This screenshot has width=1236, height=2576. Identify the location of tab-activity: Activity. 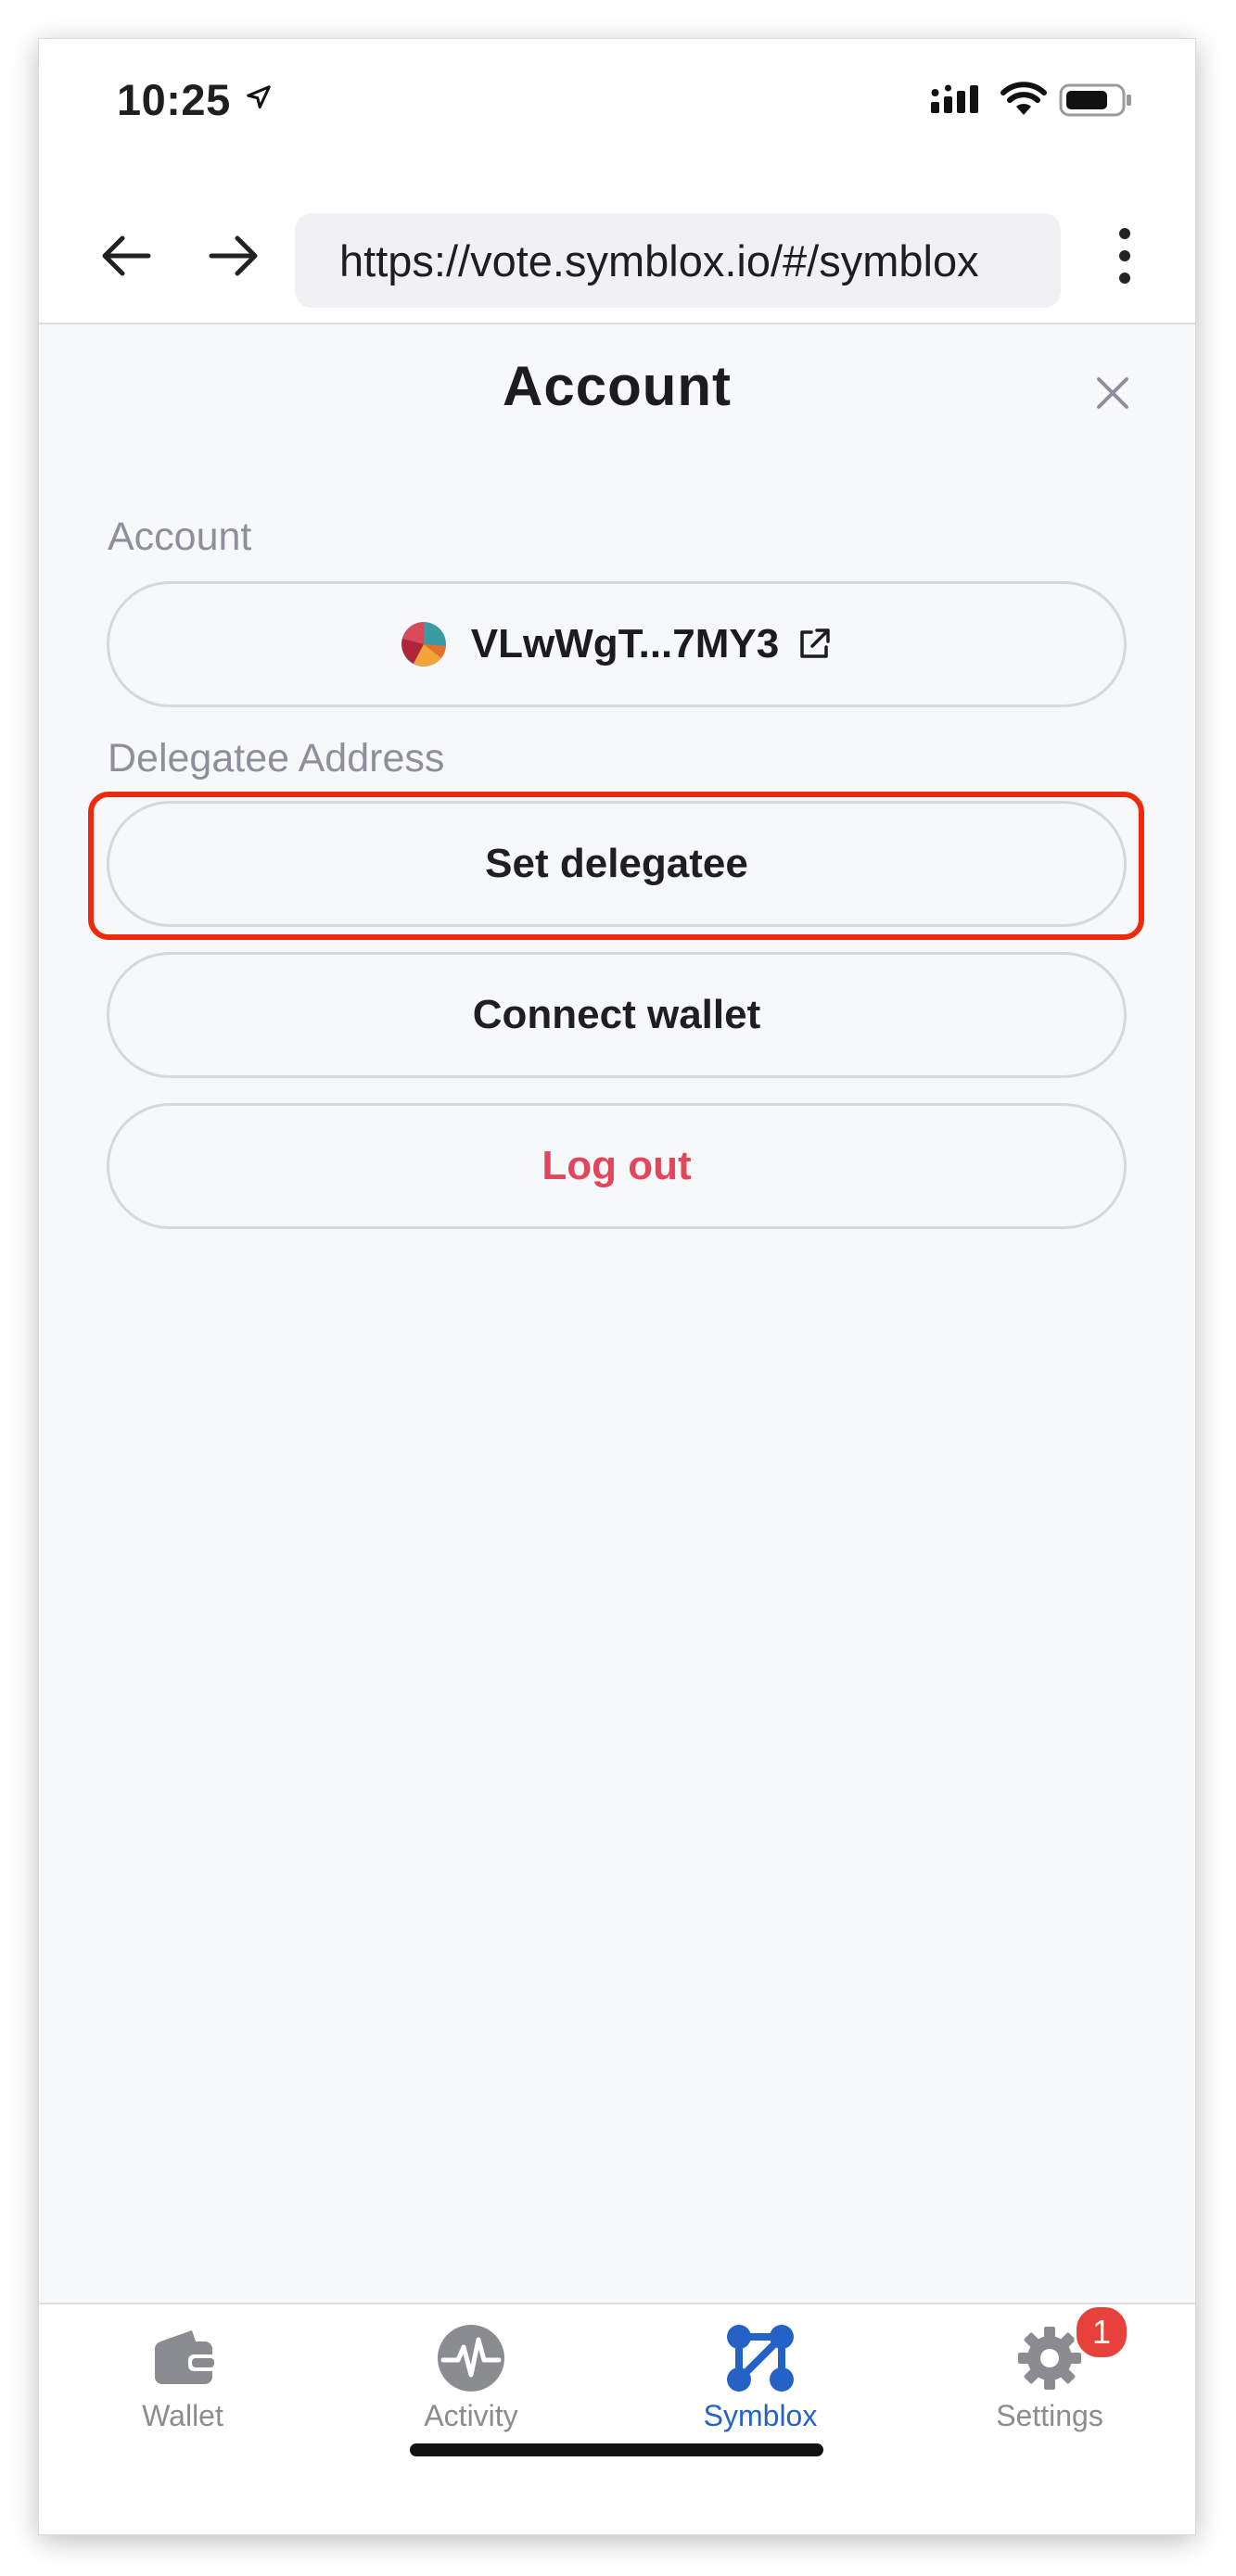
(471, 2384).